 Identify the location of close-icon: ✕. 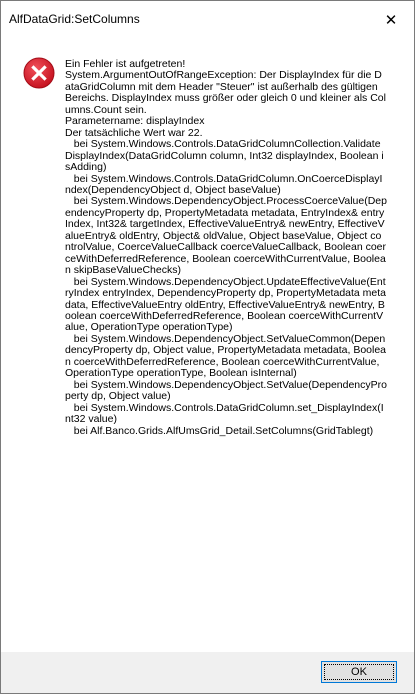
(391, 20).